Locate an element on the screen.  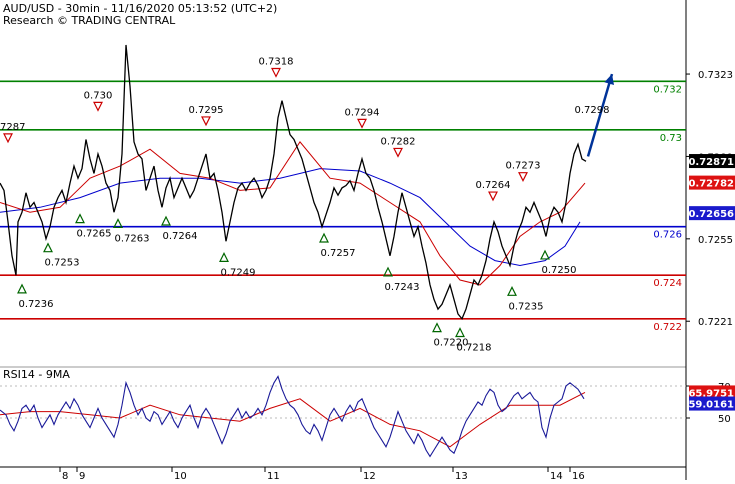
x-tick-label: 14 is located at coordinates (556, 475).